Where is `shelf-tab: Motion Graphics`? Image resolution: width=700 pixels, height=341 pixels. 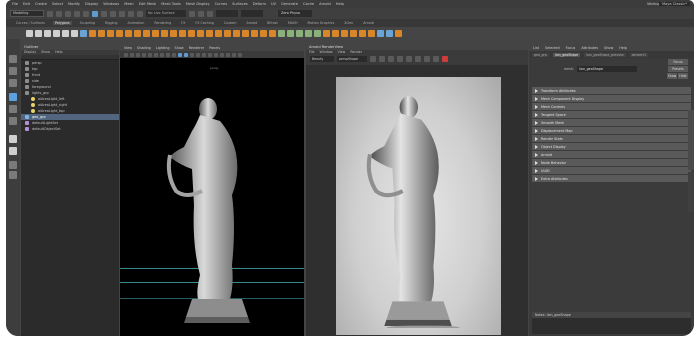
shelf-tab: Motion Graphics is located at coordinates (321, 23).